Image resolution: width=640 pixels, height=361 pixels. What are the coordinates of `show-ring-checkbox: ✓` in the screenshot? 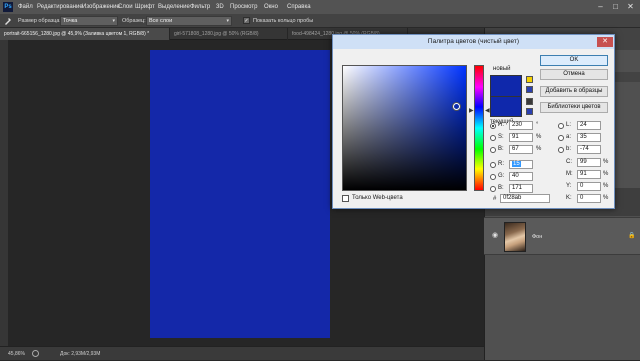 It's located at (246, 20).